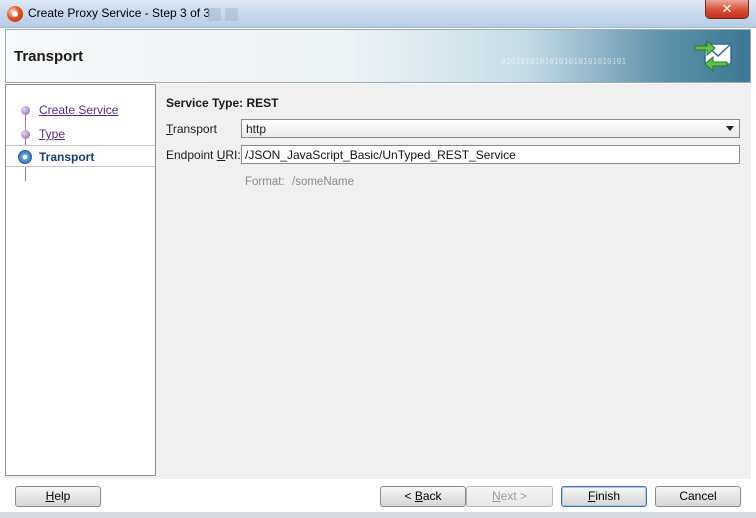  I want to click on window-title: Create Proxy Service - Step 3 of 3, so click(119, 13).